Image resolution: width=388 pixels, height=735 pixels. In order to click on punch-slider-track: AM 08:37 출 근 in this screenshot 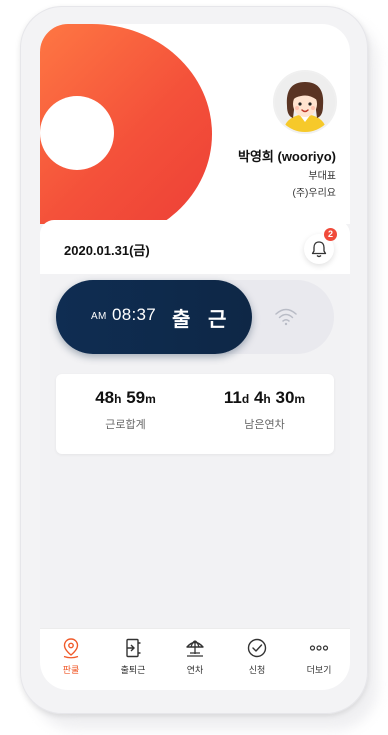, I will do `click(195, 317)`.